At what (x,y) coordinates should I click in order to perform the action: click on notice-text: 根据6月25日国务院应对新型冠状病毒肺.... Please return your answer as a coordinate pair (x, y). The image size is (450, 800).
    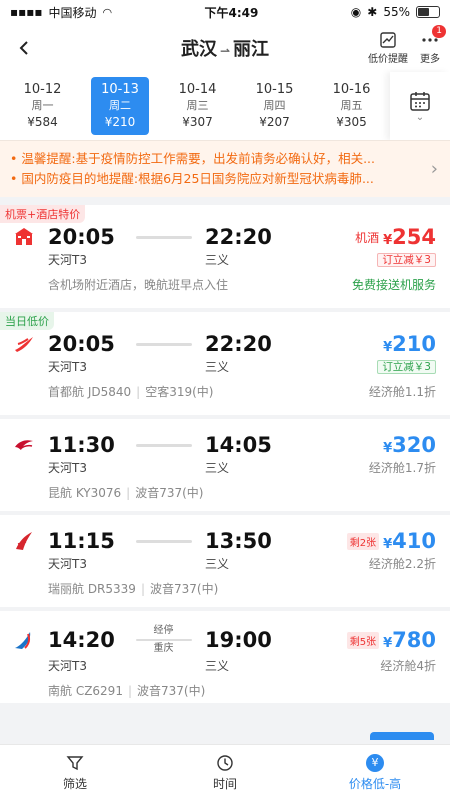
    Looking at the image, I should click on (256, 178).